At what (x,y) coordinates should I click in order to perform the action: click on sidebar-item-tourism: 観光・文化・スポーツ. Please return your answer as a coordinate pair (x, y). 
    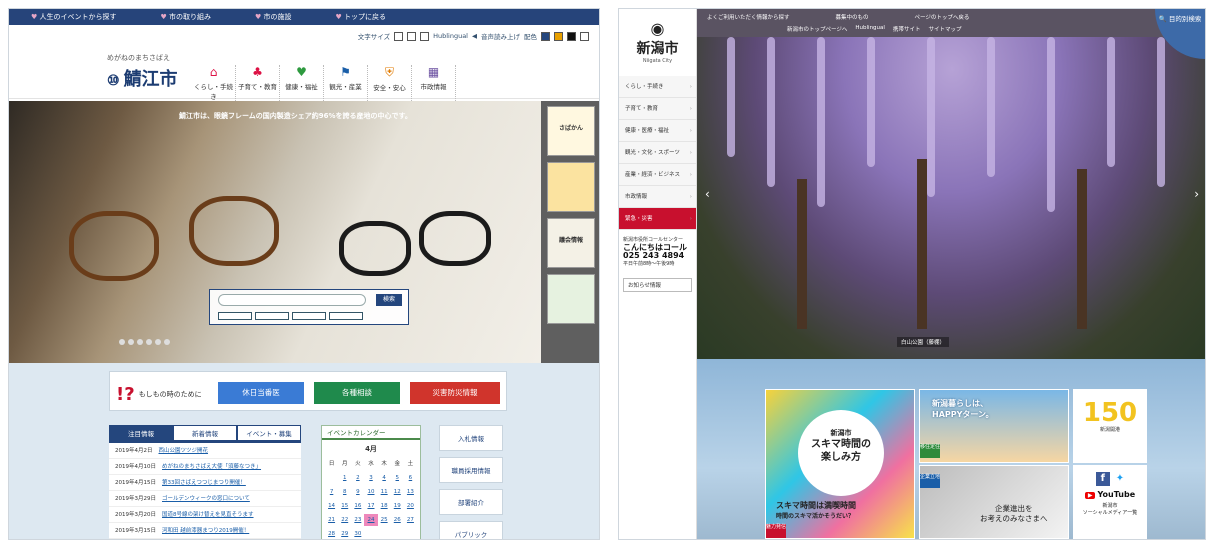
    Looking at the image, I should click on (657, 153).